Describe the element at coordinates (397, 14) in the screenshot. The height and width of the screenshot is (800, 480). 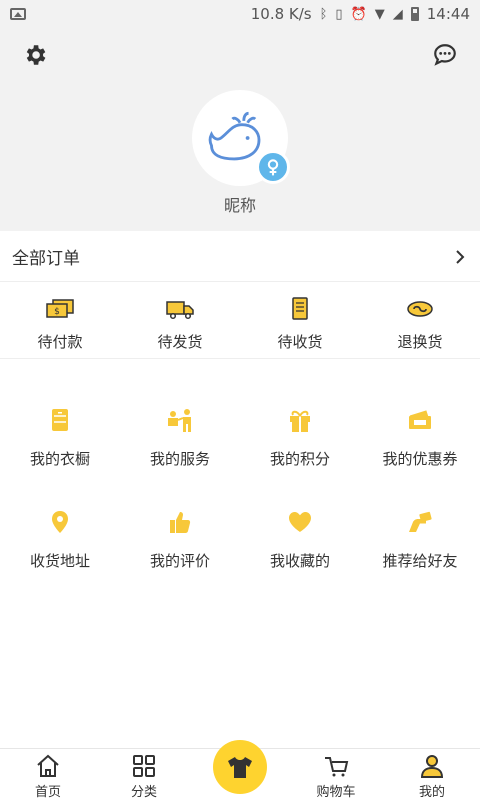
I see `signal-icon: ◢` at that location.